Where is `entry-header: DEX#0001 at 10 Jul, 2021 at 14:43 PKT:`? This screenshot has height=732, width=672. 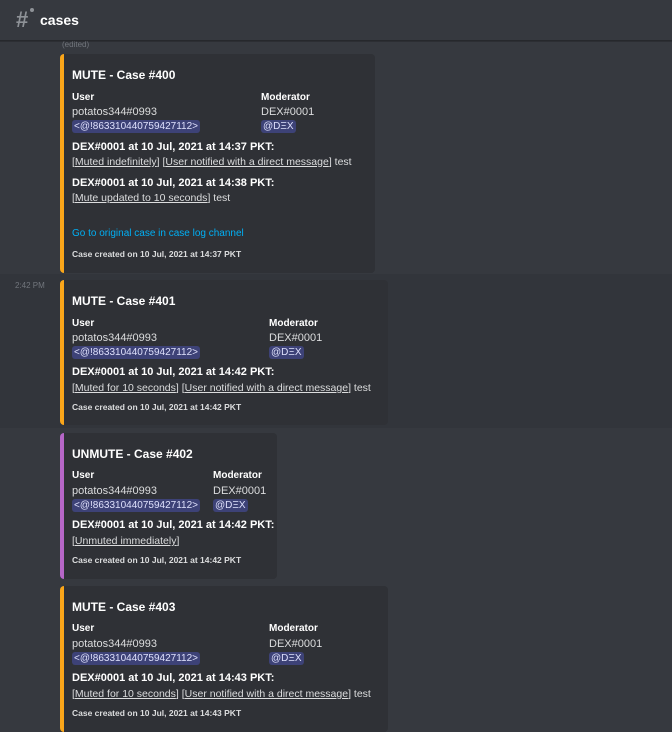
entry-header: DEX#0001 at 10 Jul, 2021 at 14:43 PKT: is located at coordinates (173, 678).